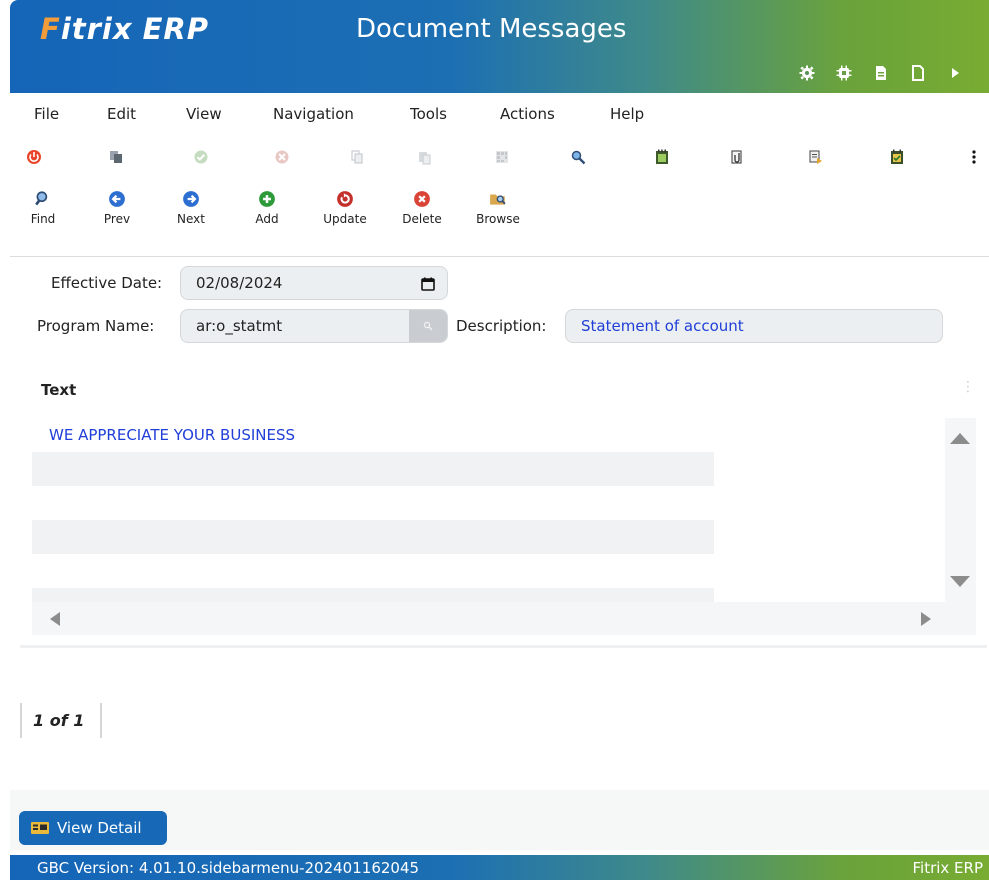 The image size is (989, 880). What do you see at coordinates (504, 618) in the screenshot?
I see `horizontal-scrollbar` at bounding box center [504, 618].